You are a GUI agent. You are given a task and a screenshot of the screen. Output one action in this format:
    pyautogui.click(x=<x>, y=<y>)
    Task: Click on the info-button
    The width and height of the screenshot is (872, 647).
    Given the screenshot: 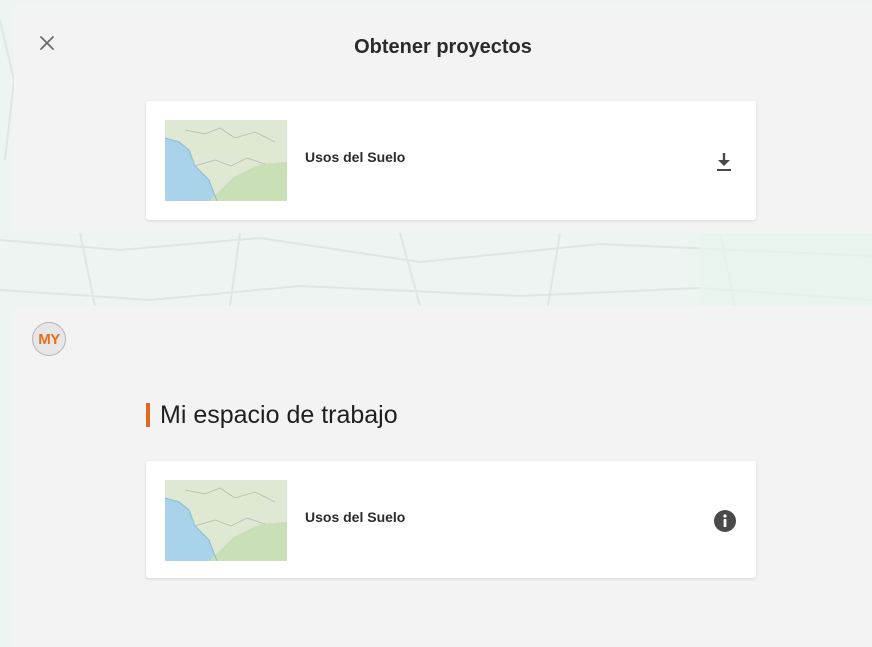 What is the action you would take?
    pyautogui.click(x=725, y=521)
    